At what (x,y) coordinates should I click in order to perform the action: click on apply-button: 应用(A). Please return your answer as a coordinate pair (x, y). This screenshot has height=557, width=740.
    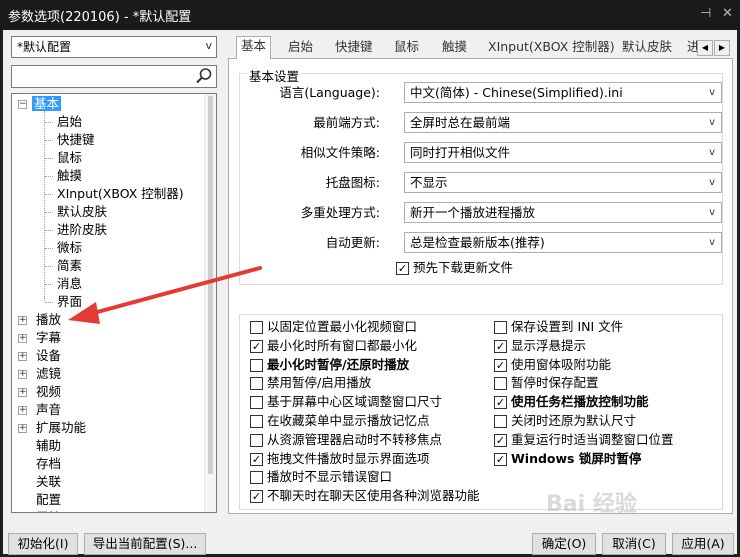
    Looking at the image, I should click on (703, 544).